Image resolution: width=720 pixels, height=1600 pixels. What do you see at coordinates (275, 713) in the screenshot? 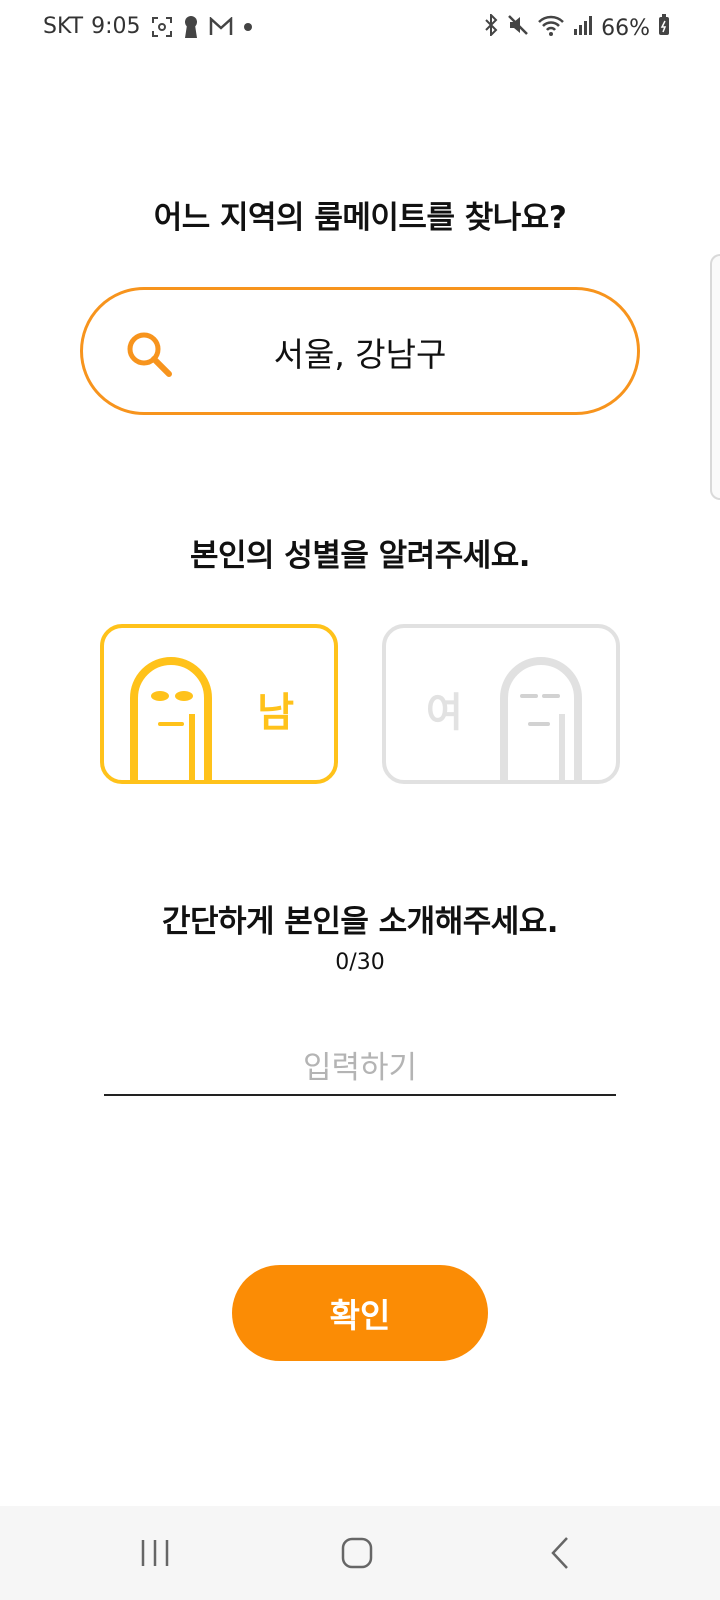
I see `gender-male-label: 남` at bounding box center [275, 713].